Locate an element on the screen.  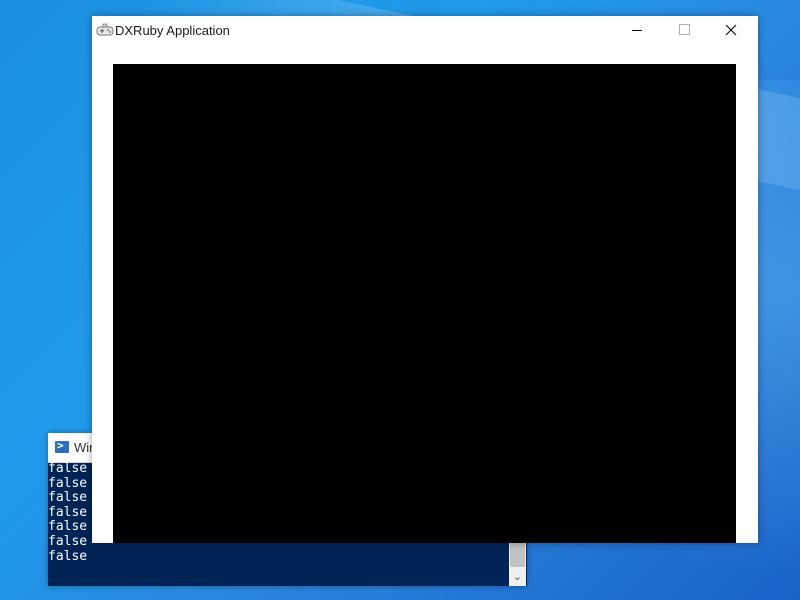
app-titlebar: DXRuby Application is located at coordinates (425, 31).